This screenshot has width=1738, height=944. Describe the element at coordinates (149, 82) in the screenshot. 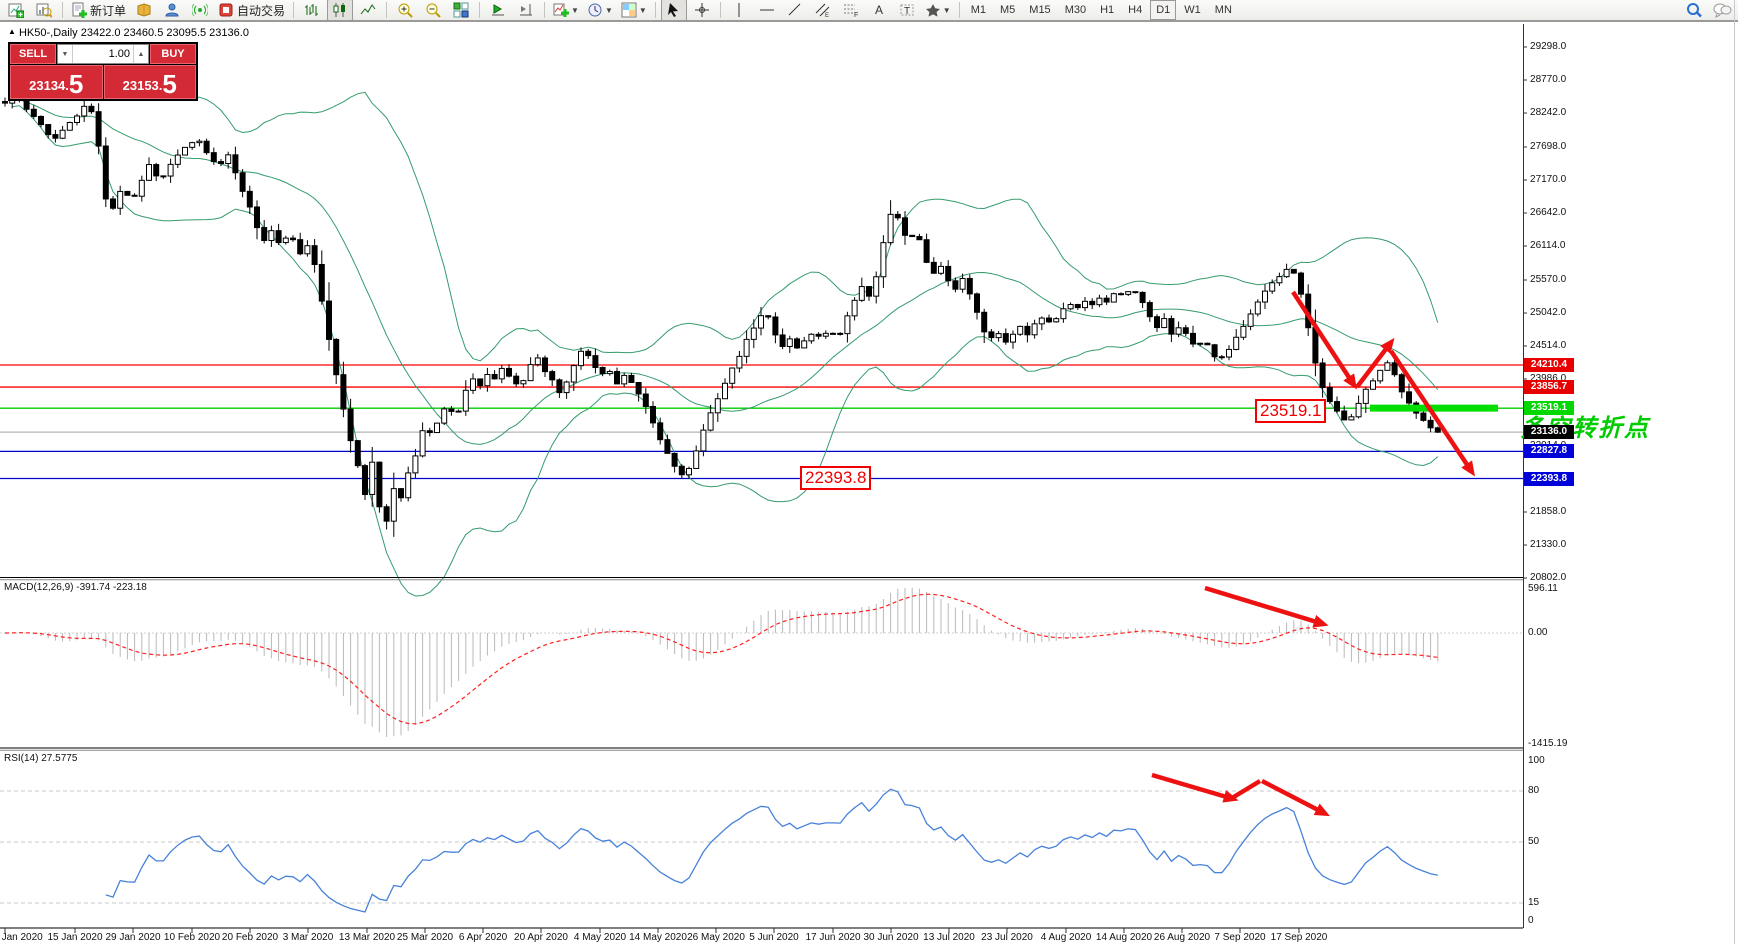

I see `buy-price: 23153. 5` at that location.